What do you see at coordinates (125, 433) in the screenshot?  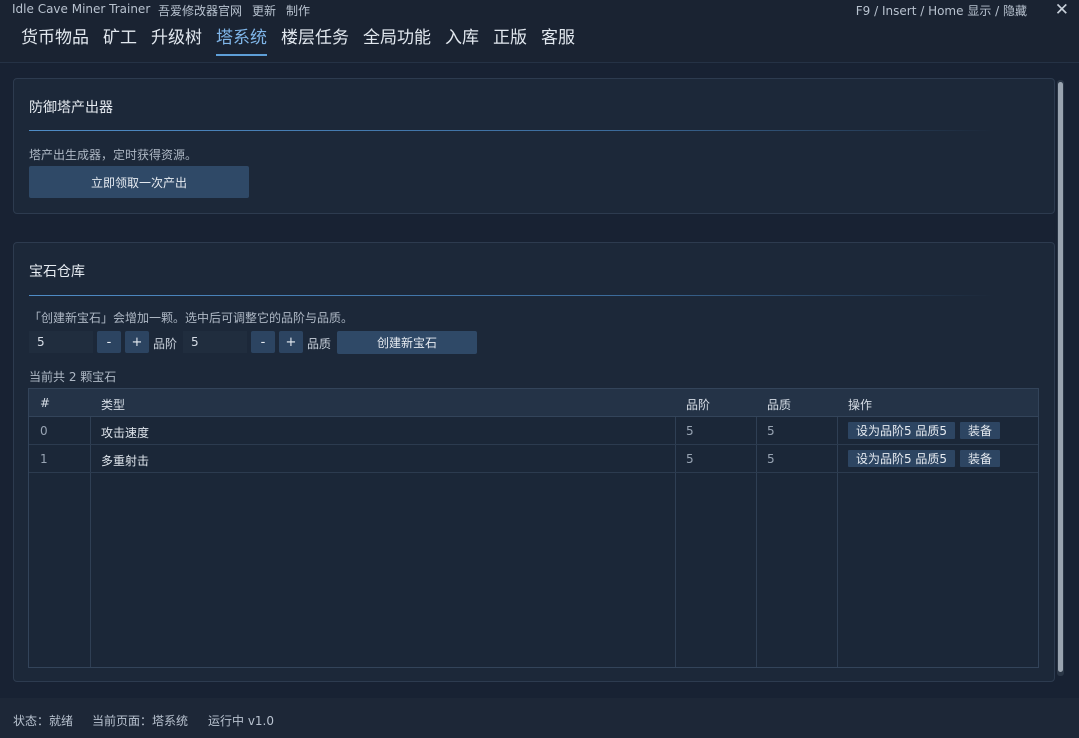 I see `row-type: 攻击速度` at bounding box center [125, 433].